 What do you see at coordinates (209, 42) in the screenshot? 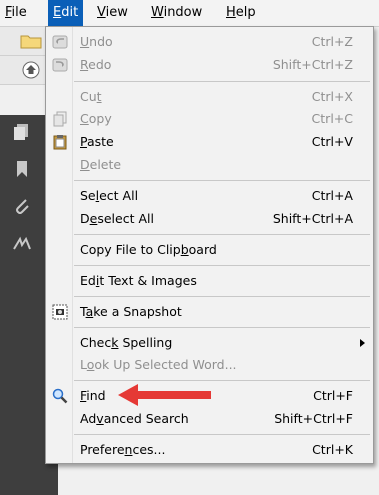
I see `menu-item-undo: Undo Ctrl+Z` at bounding box center [209, 42].